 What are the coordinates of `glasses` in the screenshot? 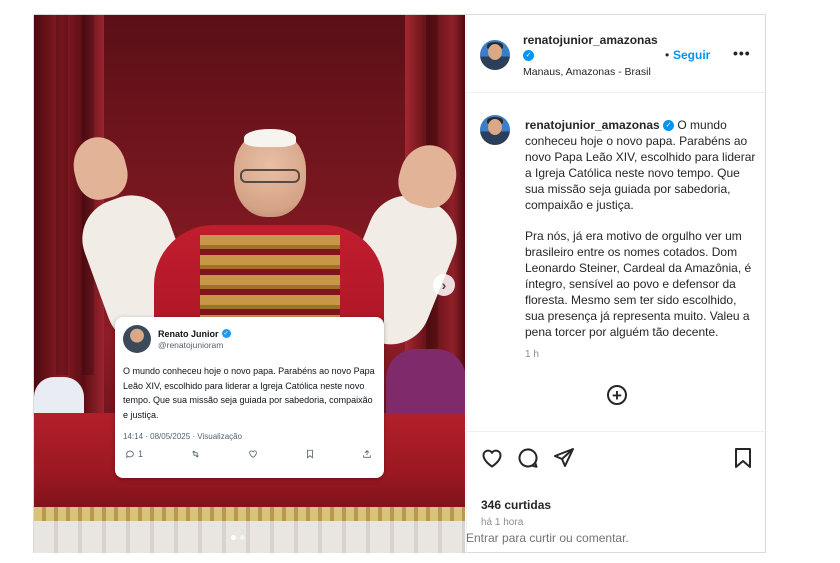 It's located at (270, 176).